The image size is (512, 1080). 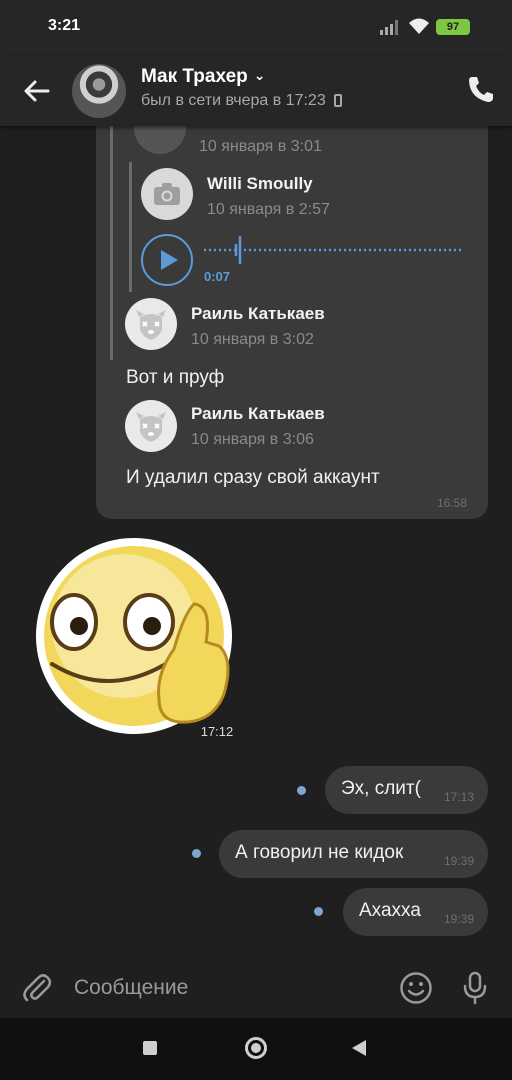 I want to click on message-date: 10 января в 3:01, so click(x=260, y=146).